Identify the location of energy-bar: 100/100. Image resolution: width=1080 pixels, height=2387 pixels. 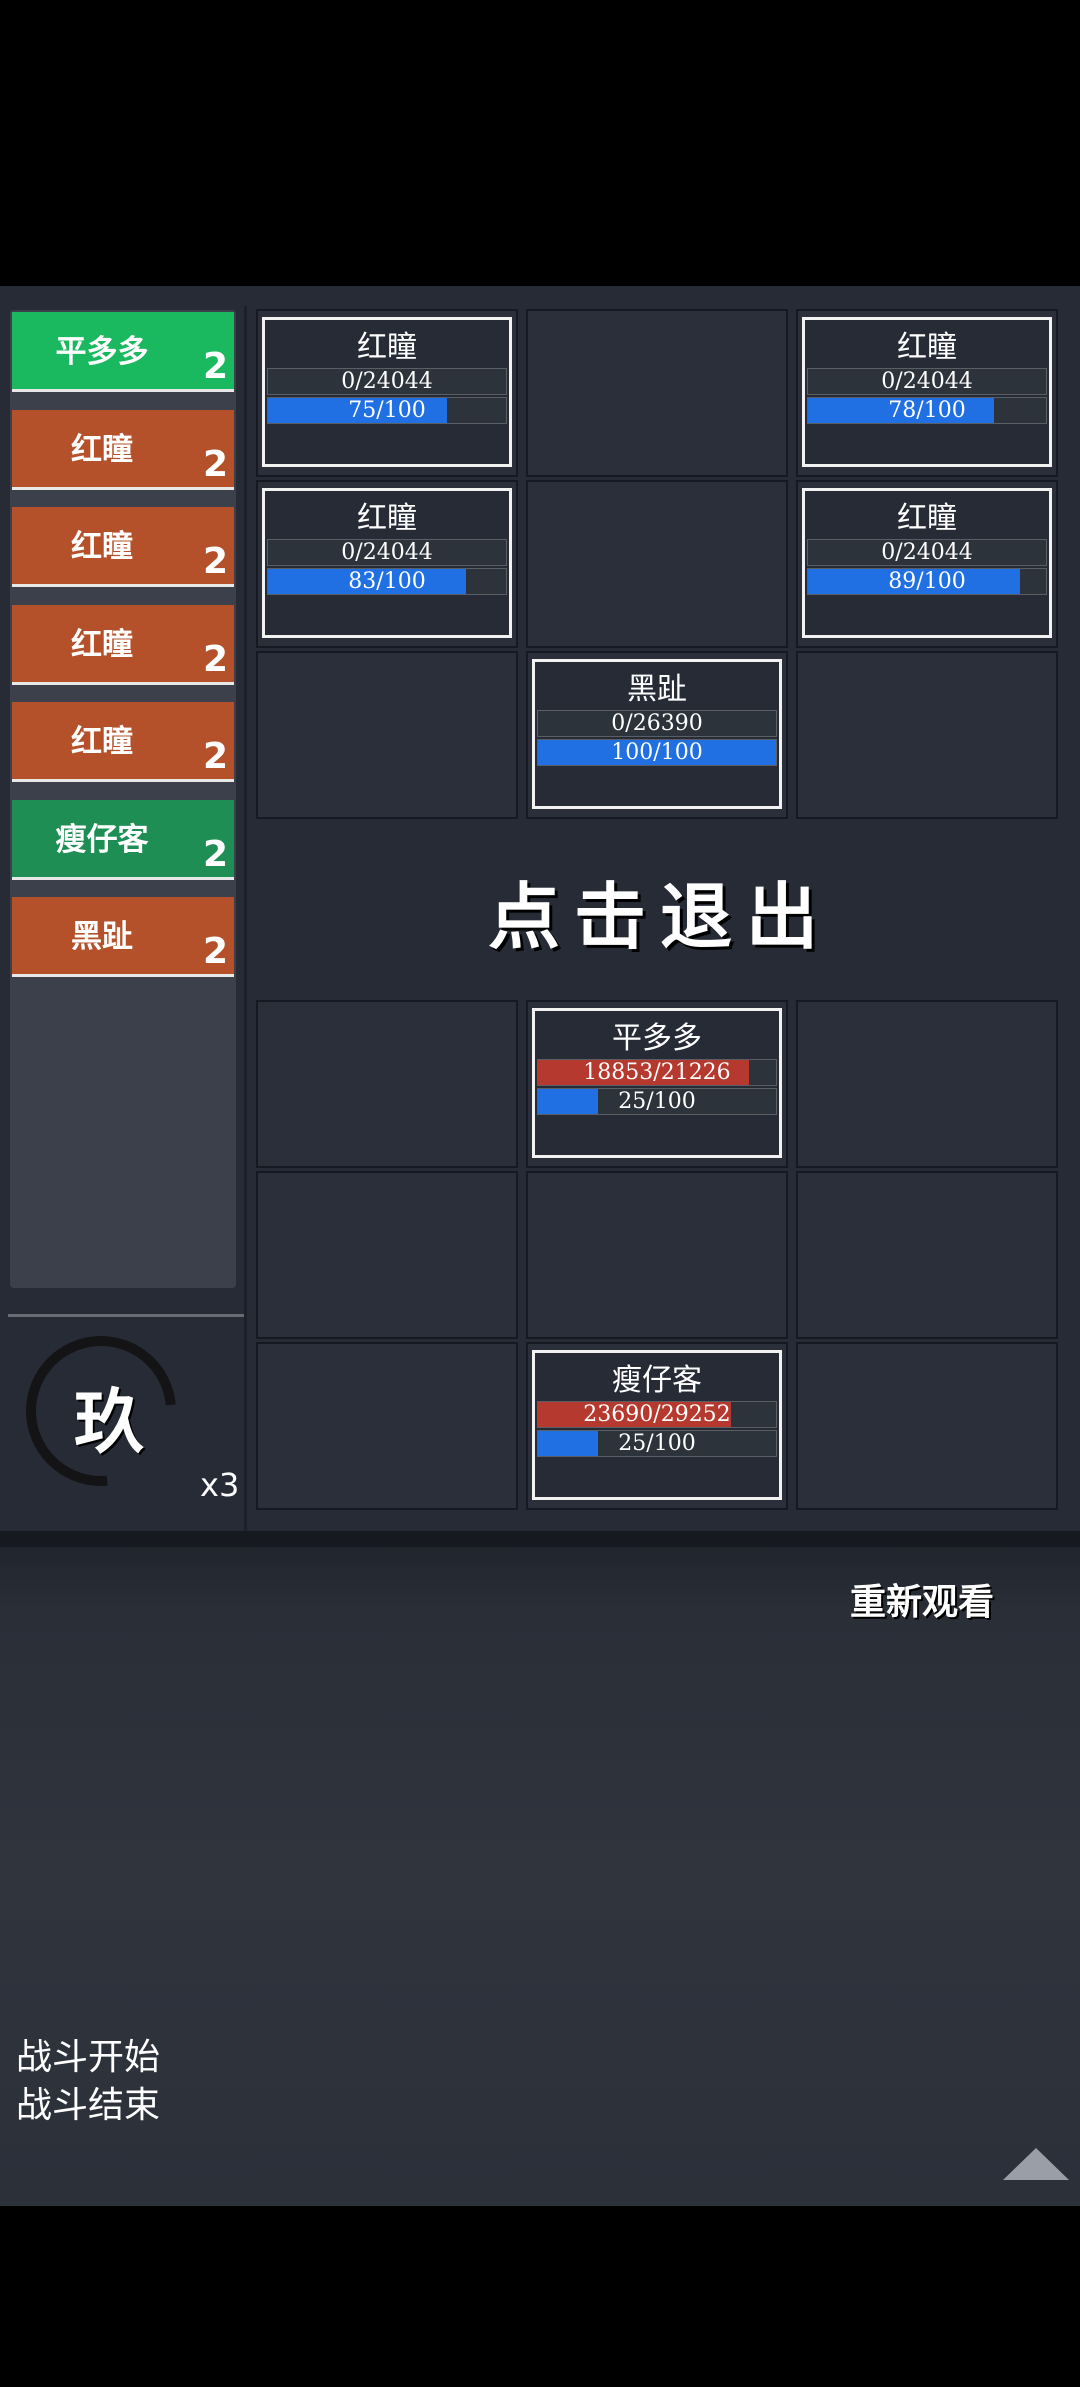
(657, 752).